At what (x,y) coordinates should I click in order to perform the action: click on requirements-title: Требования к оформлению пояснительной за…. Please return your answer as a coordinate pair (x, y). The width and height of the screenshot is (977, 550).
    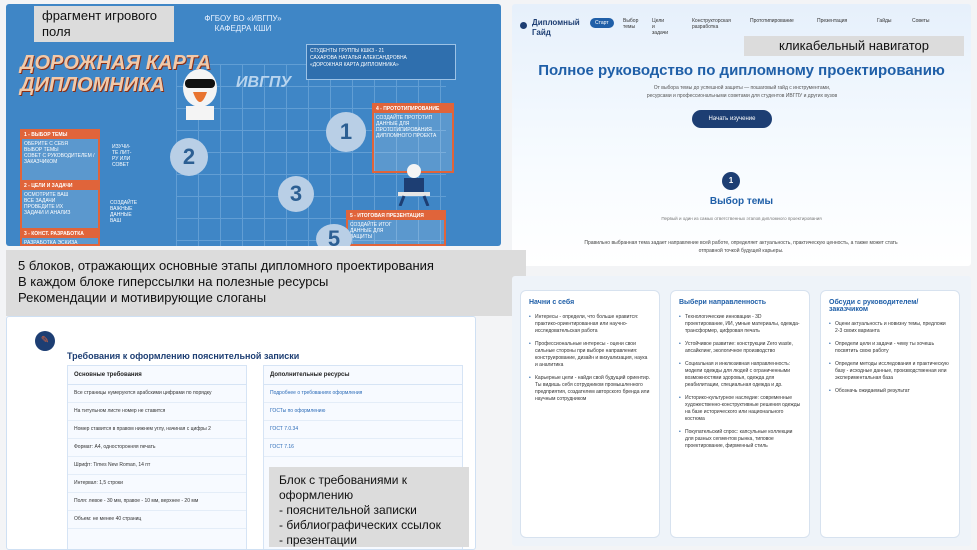
    Looking at the image, I should click on (183, 356).